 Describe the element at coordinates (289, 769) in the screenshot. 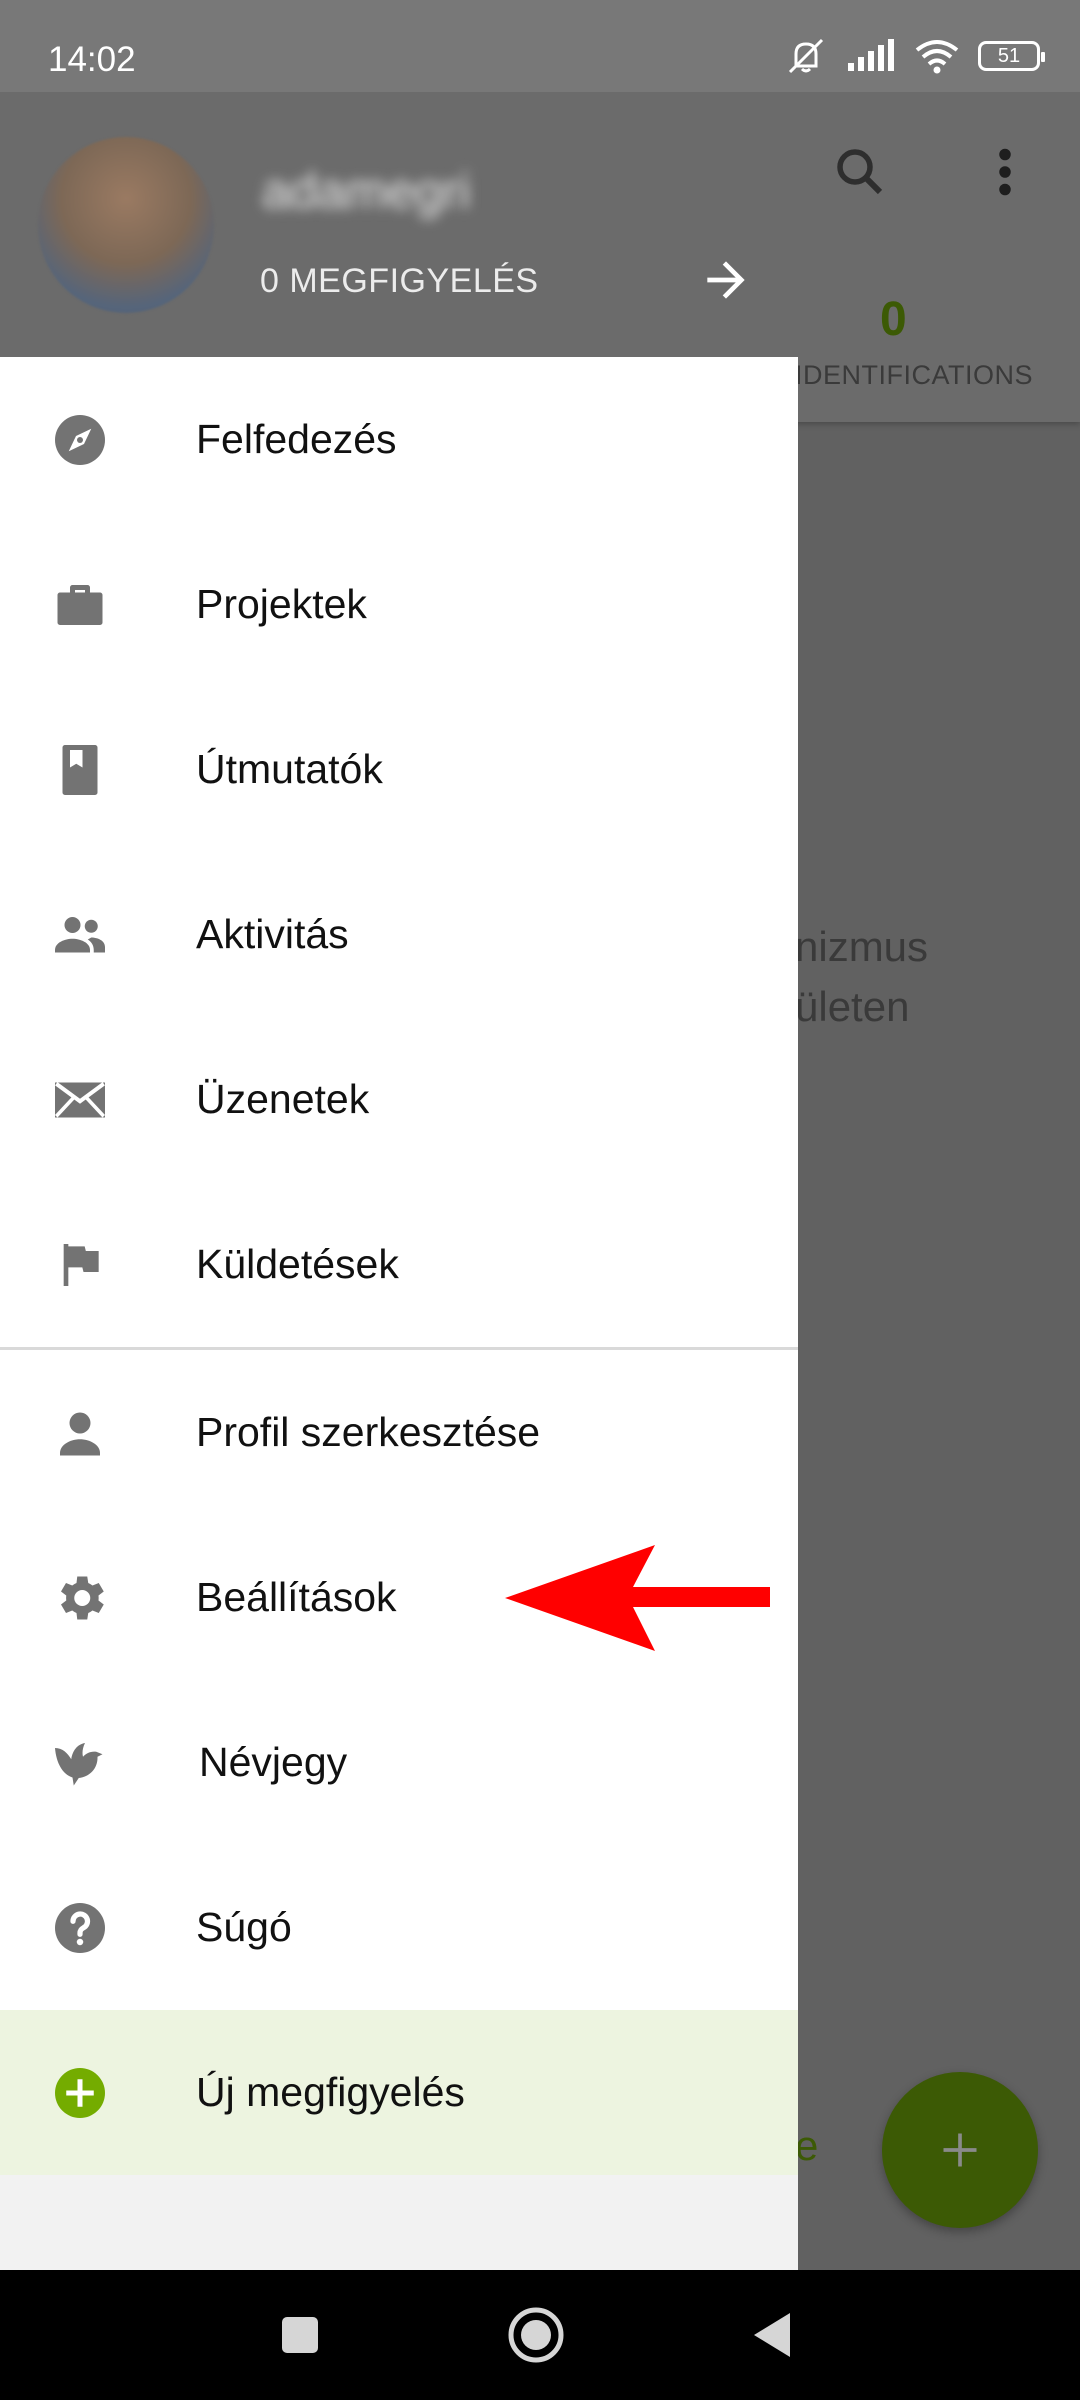

I see `menu-item-label: Útmutatók` at that location.